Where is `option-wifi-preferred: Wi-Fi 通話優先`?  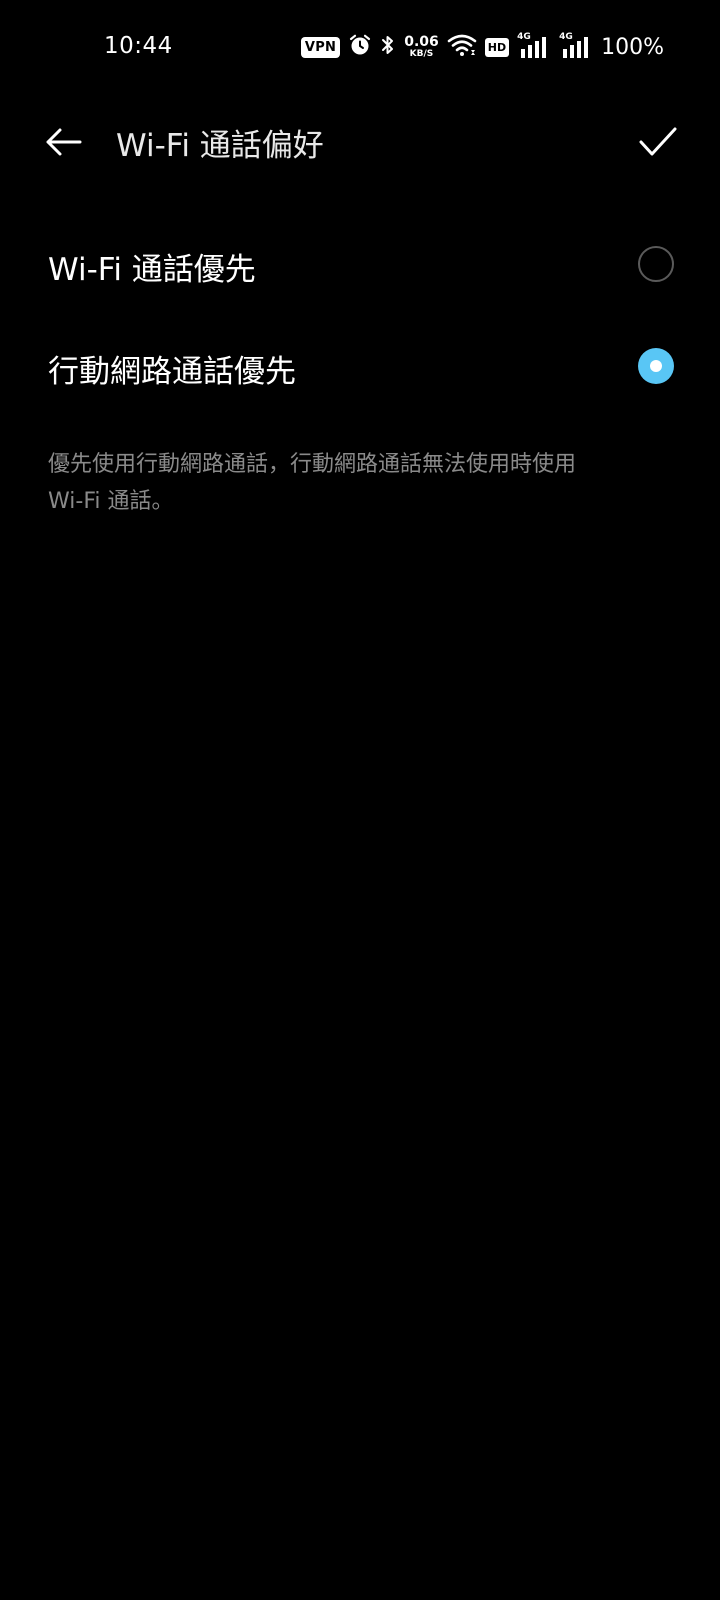
option-wifi-preferred: Wi-Fi 通話優先 is located at coordinates (360, 264).